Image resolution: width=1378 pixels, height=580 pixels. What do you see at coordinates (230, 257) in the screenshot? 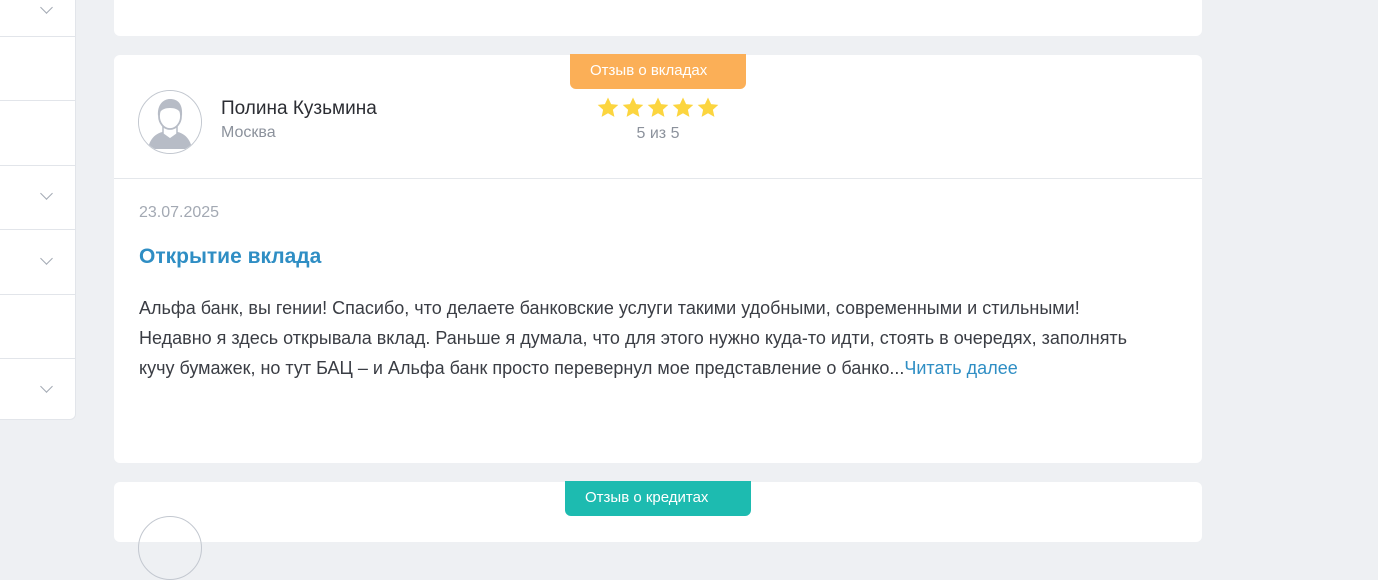
I see `review-title: Открытие вклада` at bounding box center [230, 257].